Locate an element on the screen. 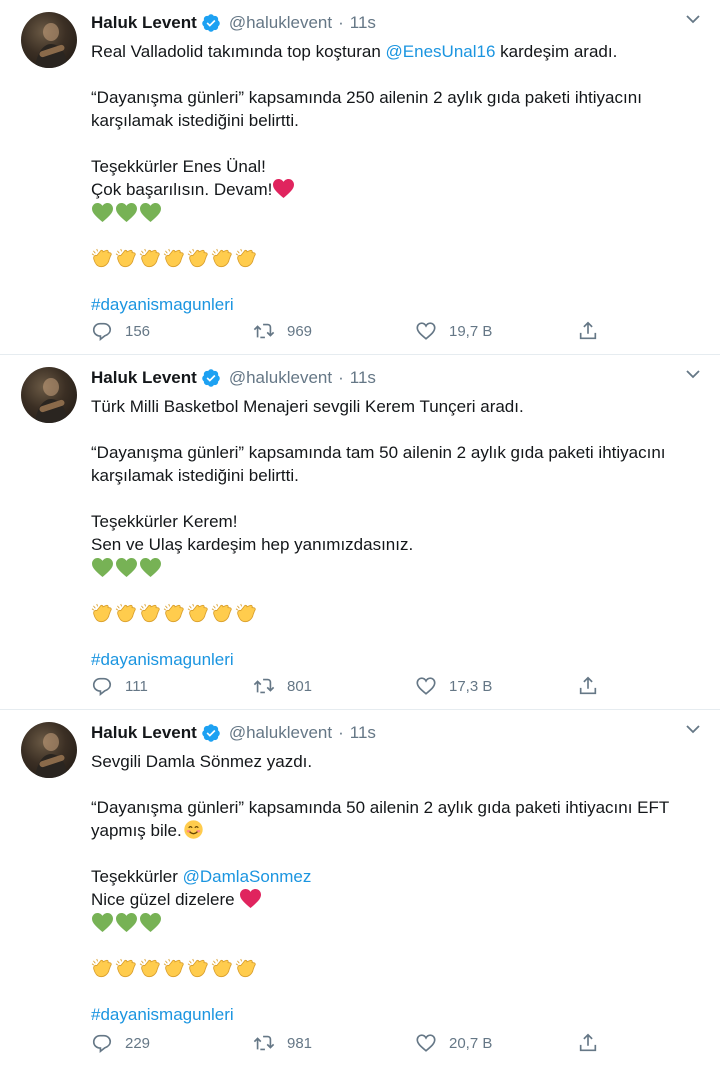 The width and height of the screenshot is (720, 1066). text-segment: Real Valladolid takımında top koşturan is located at coordinates (238, 51).